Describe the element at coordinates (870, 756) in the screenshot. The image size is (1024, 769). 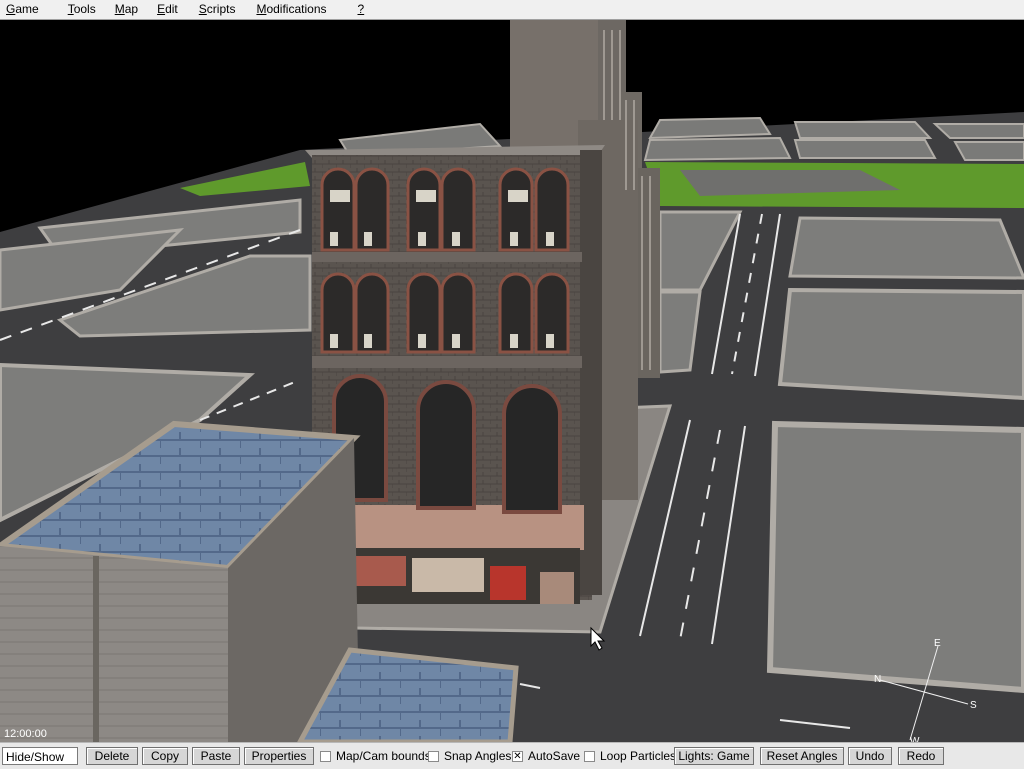
I see `undo-button: Undo` at that location.